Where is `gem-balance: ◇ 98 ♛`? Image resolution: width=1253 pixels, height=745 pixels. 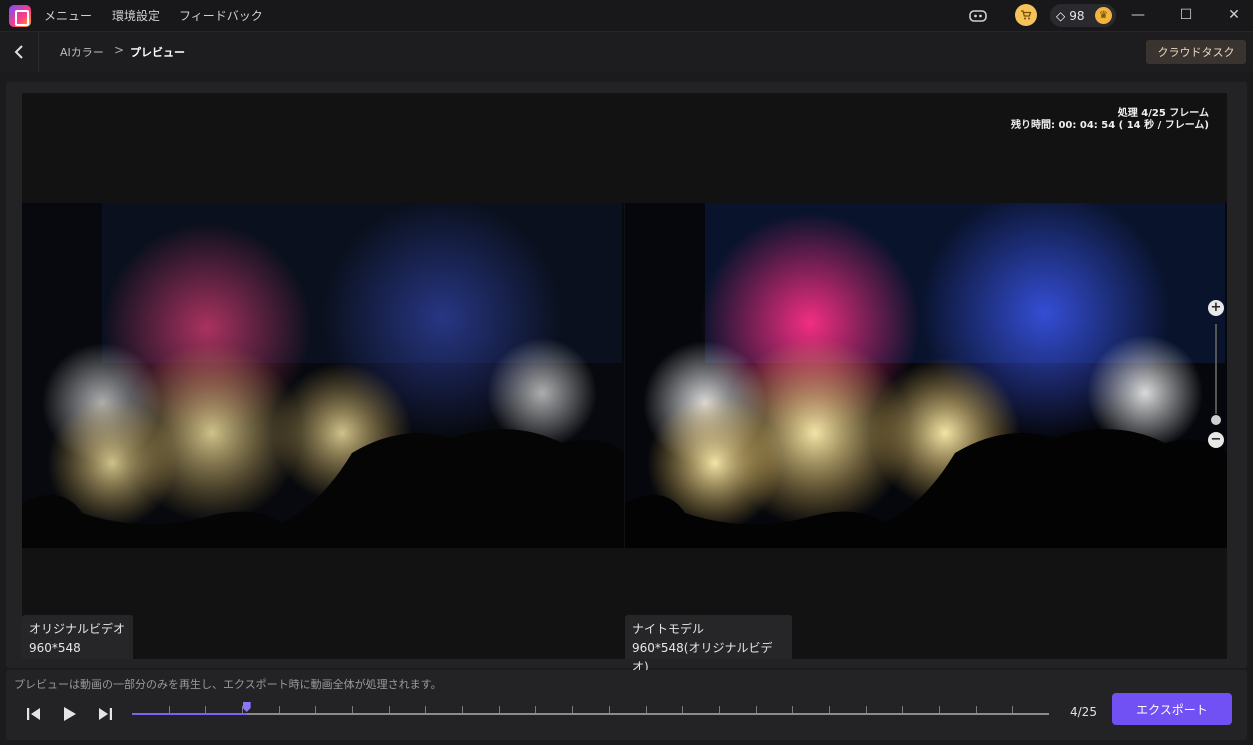 gem-balance: ◇ 98 ♛ is located at coordinates (1083, 15).